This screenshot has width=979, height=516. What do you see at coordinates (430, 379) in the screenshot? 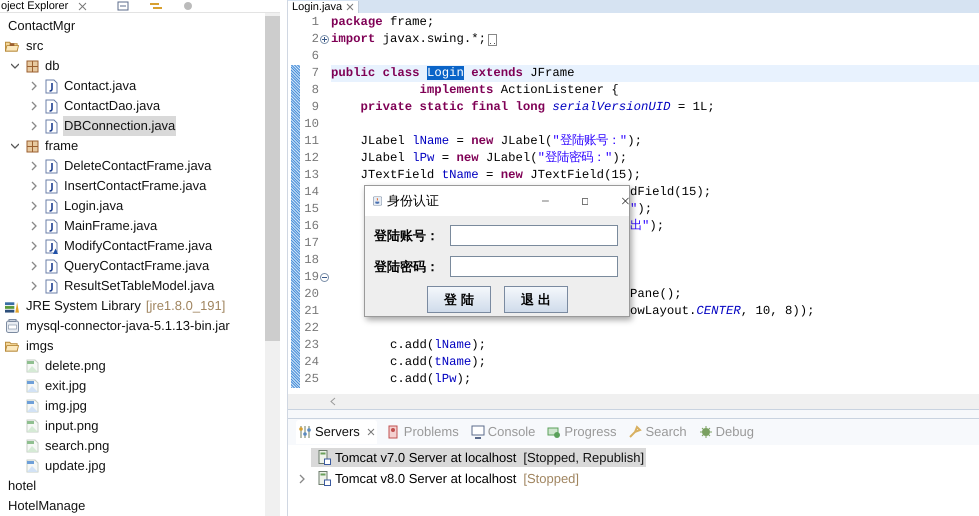
I see `code-line: c.add(lPw);` at bounding box center [430, 379].